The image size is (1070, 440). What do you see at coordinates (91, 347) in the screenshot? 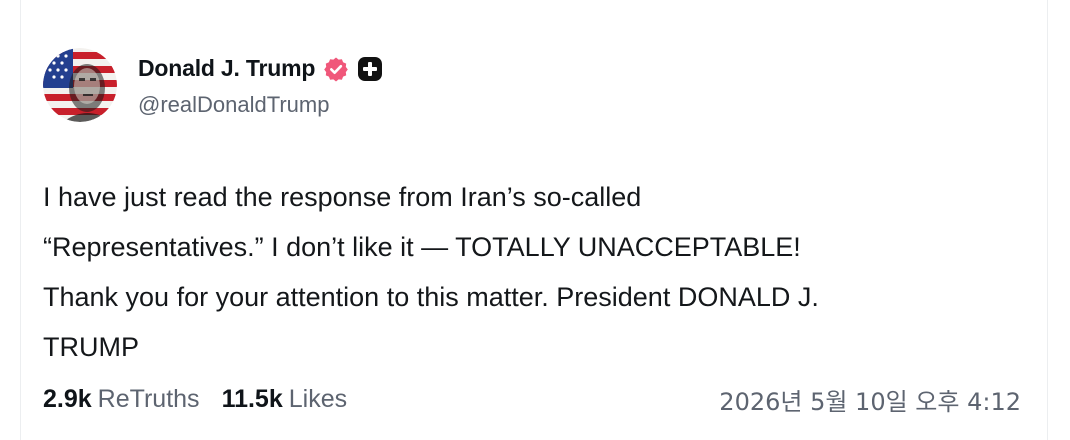
I see `post-text-line: TRUMP` at bounding box center [91, 347].